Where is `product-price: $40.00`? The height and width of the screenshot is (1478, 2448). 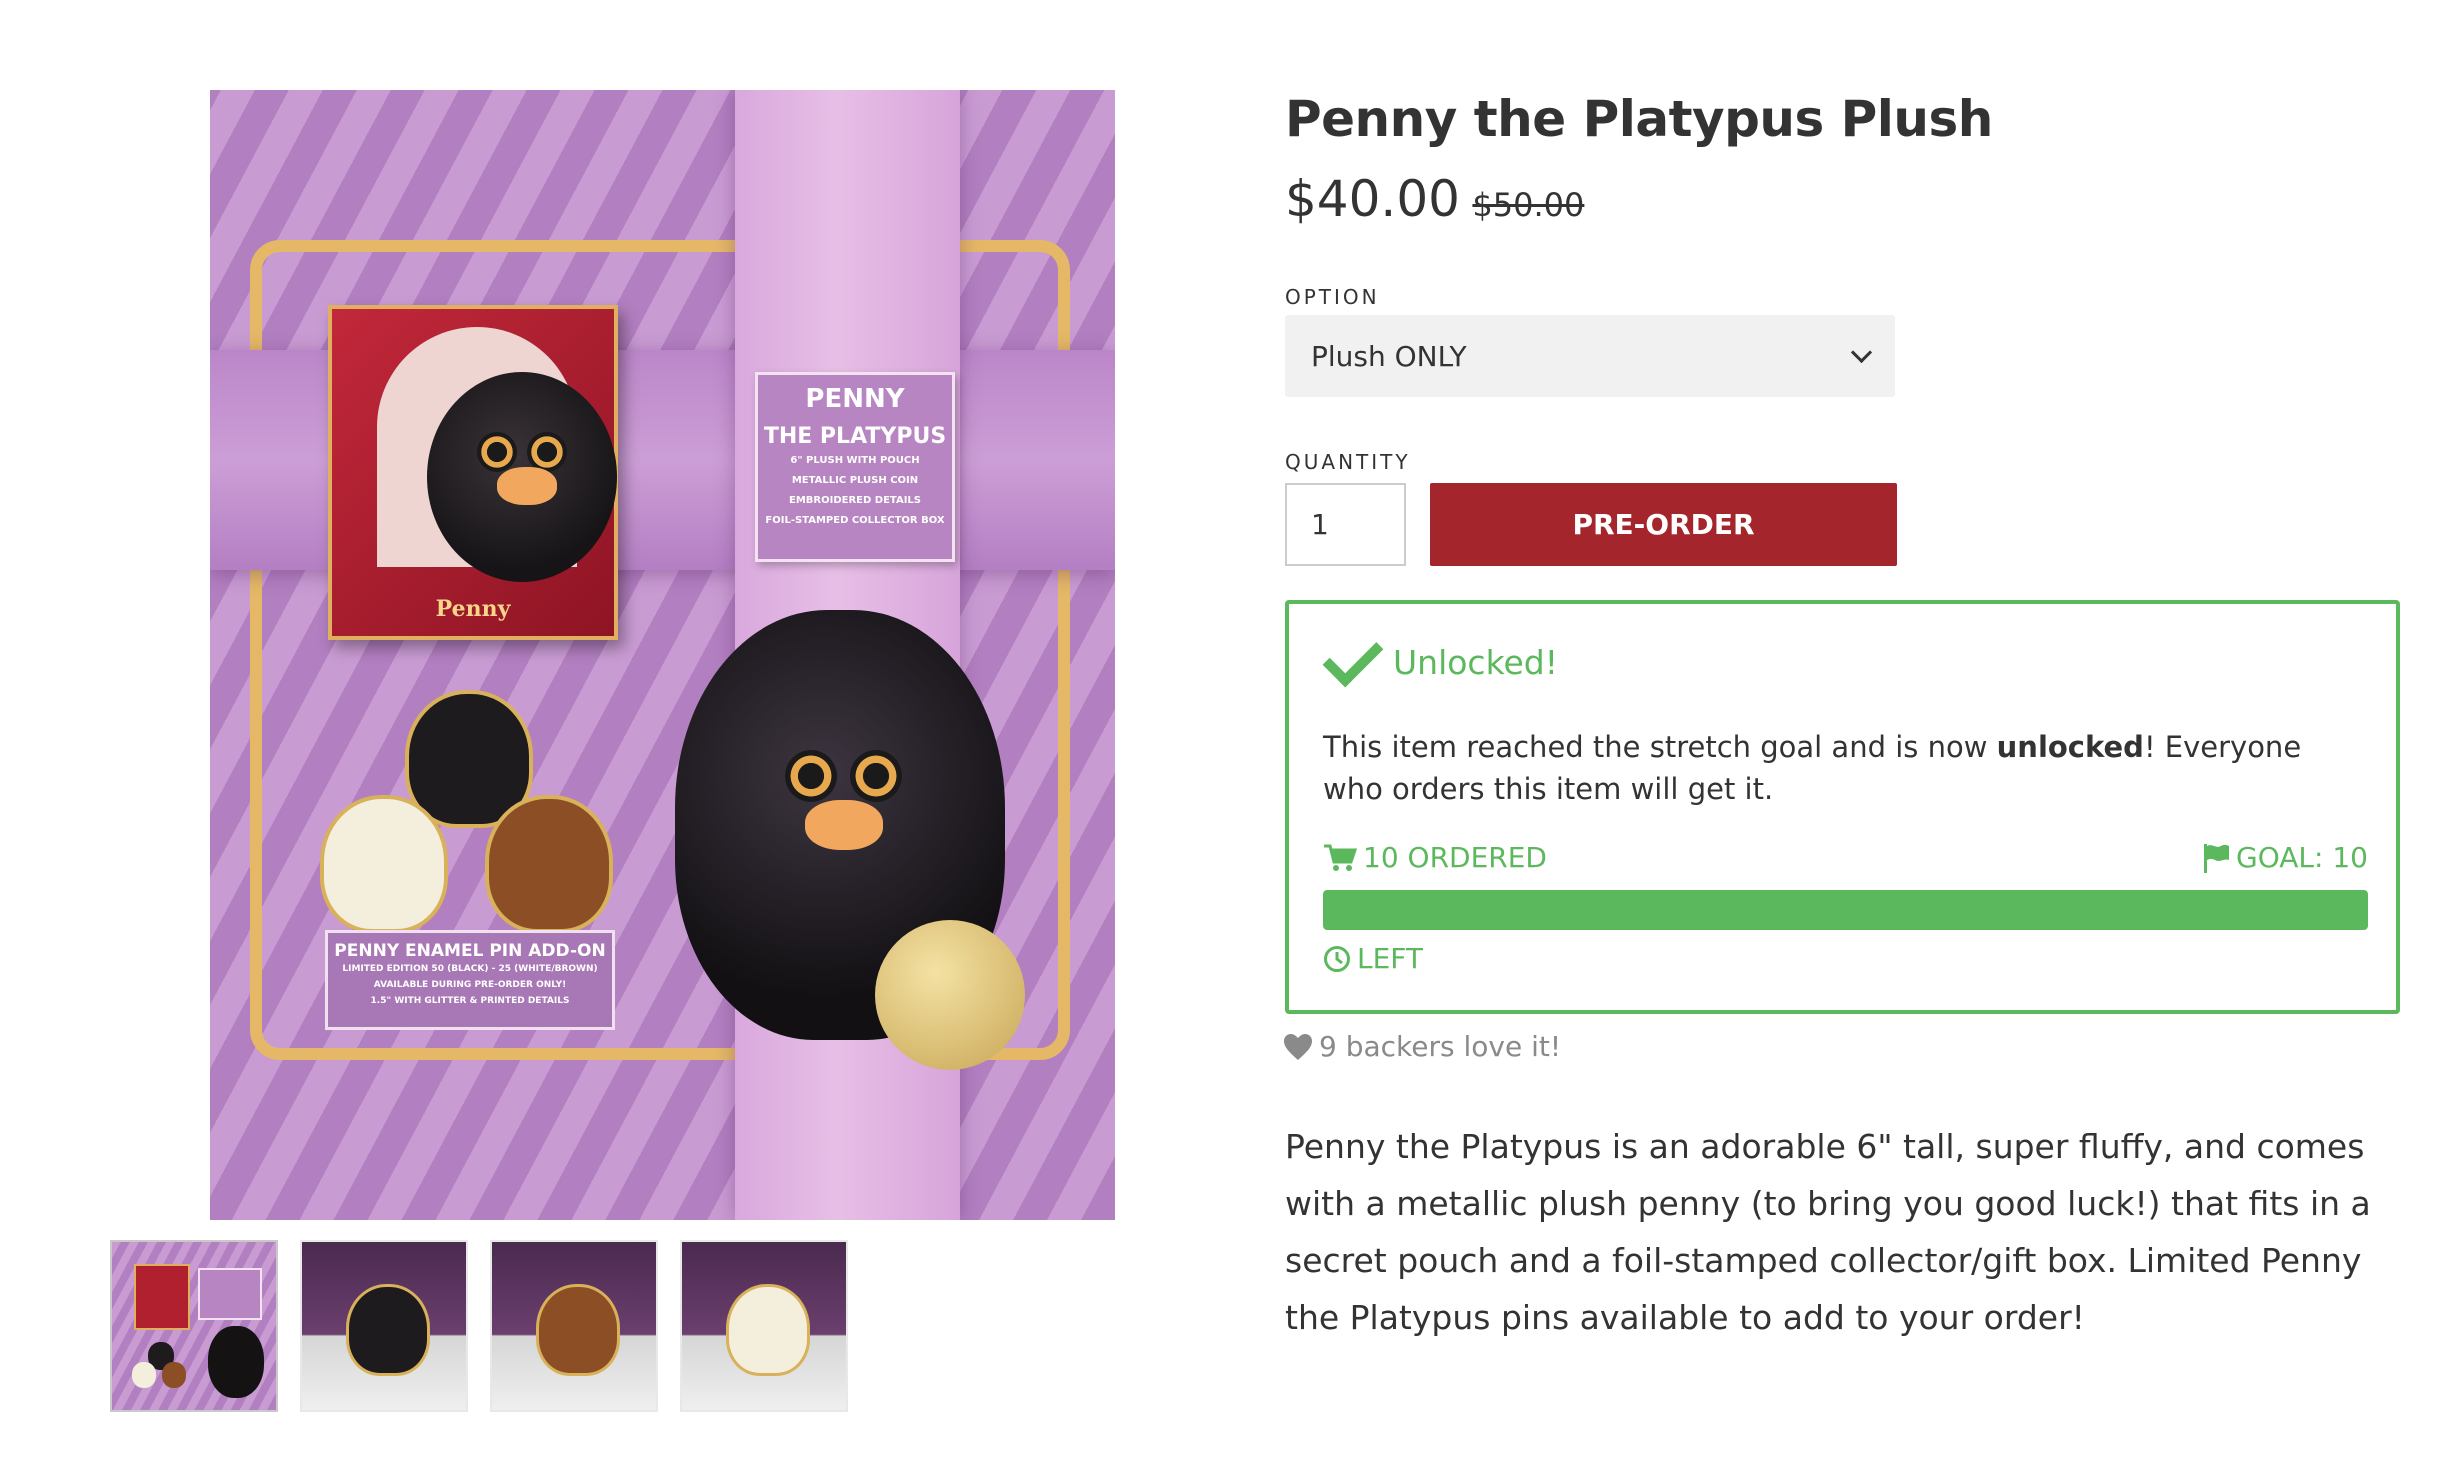
product-price: $40.00 is located at coordinates (1372, 199).